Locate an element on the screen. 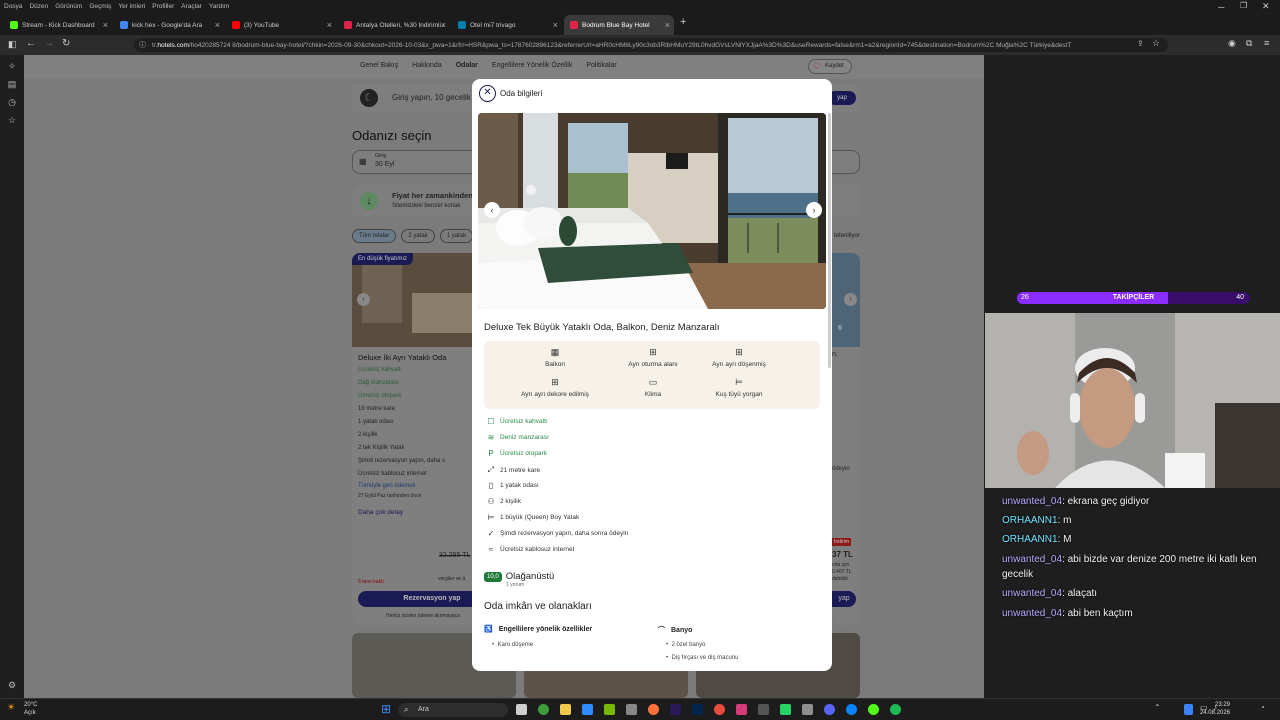 The height and width of the screenshot is (720, 1280). whatsapp-icon is located at coordinates (785, 709).